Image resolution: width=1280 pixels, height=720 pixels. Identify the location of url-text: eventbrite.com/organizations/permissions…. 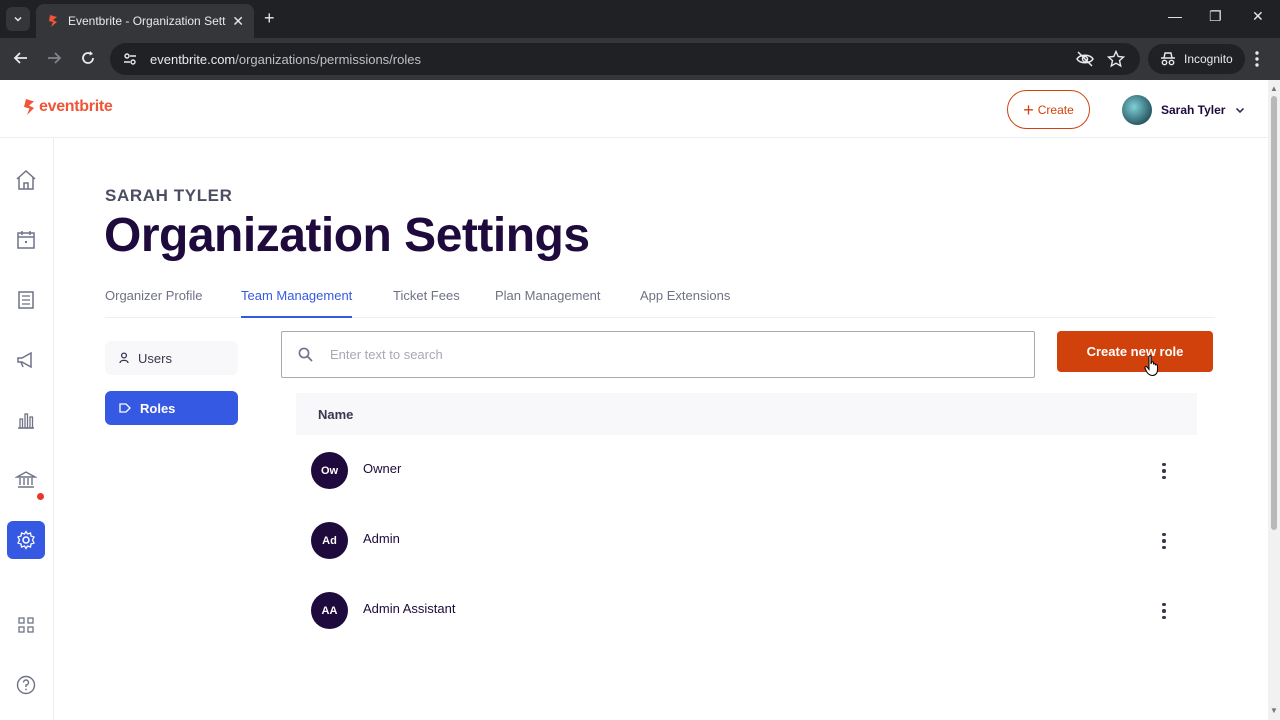
(285, 59).